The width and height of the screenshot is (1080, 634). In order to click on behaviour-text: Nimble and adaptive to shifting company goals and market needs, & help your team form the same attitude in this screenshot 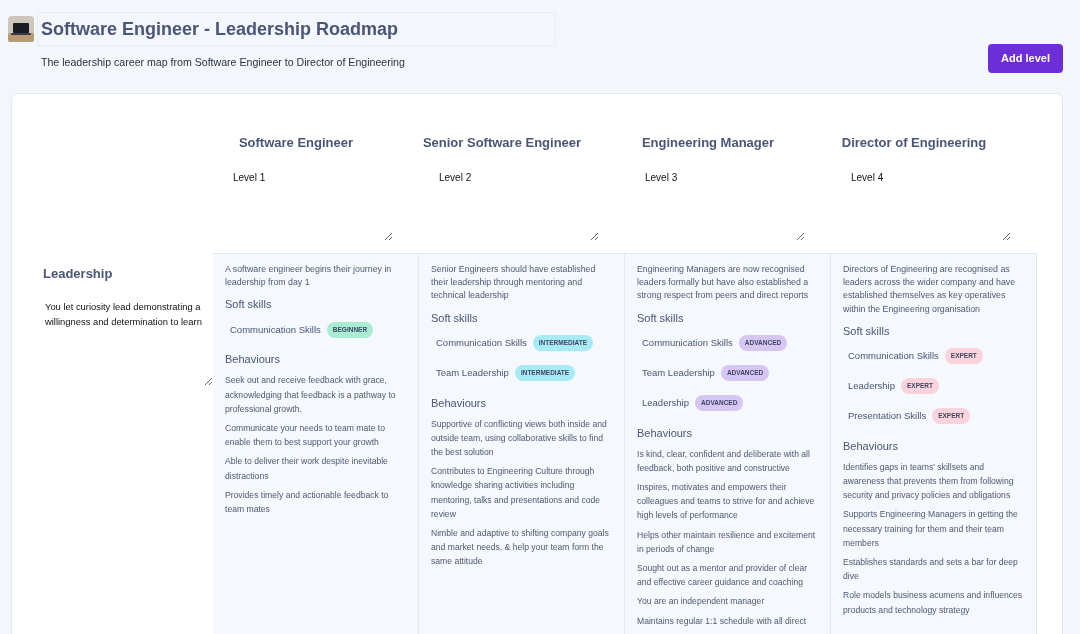, I will do `click(520, 548)`.